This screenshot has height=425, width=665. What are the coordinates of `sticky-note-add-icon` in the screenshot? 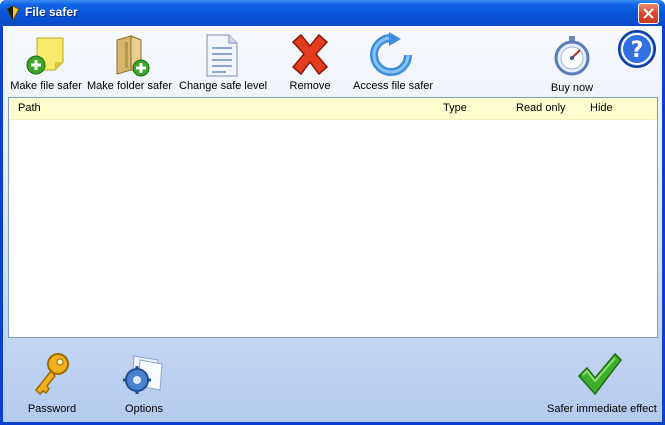 It's located at (45, 56).